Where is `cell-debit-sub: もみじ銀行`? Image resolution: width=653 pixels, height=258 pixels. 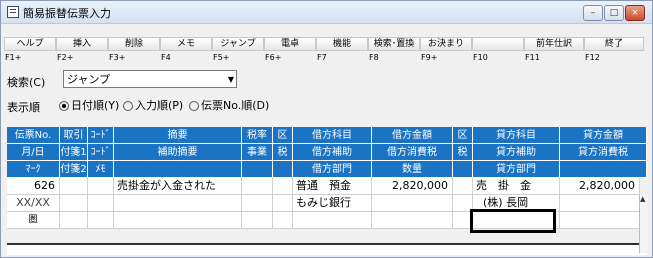 cell-debit-sub: もみじ銀行 is located at coordinates (332, 203).